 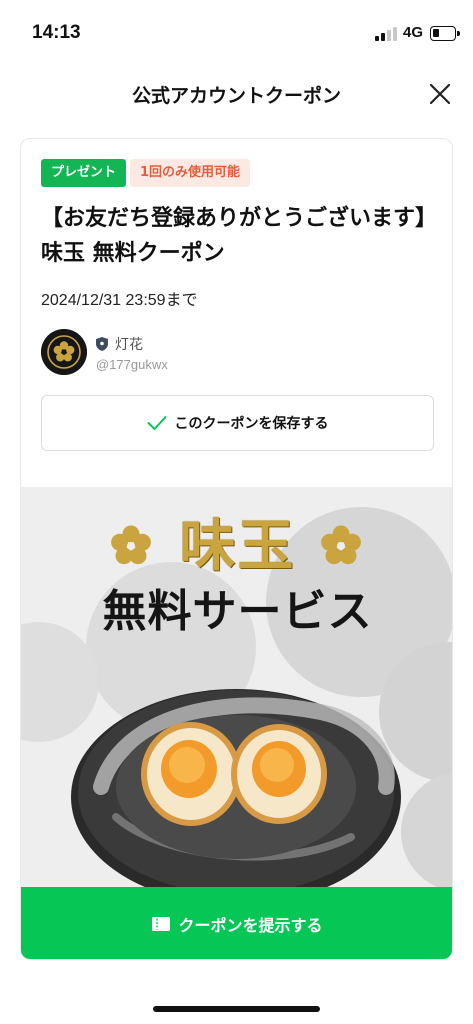 I want to click on save-coupon-button: このクーポンを保存する, so click(x=237, y=423).